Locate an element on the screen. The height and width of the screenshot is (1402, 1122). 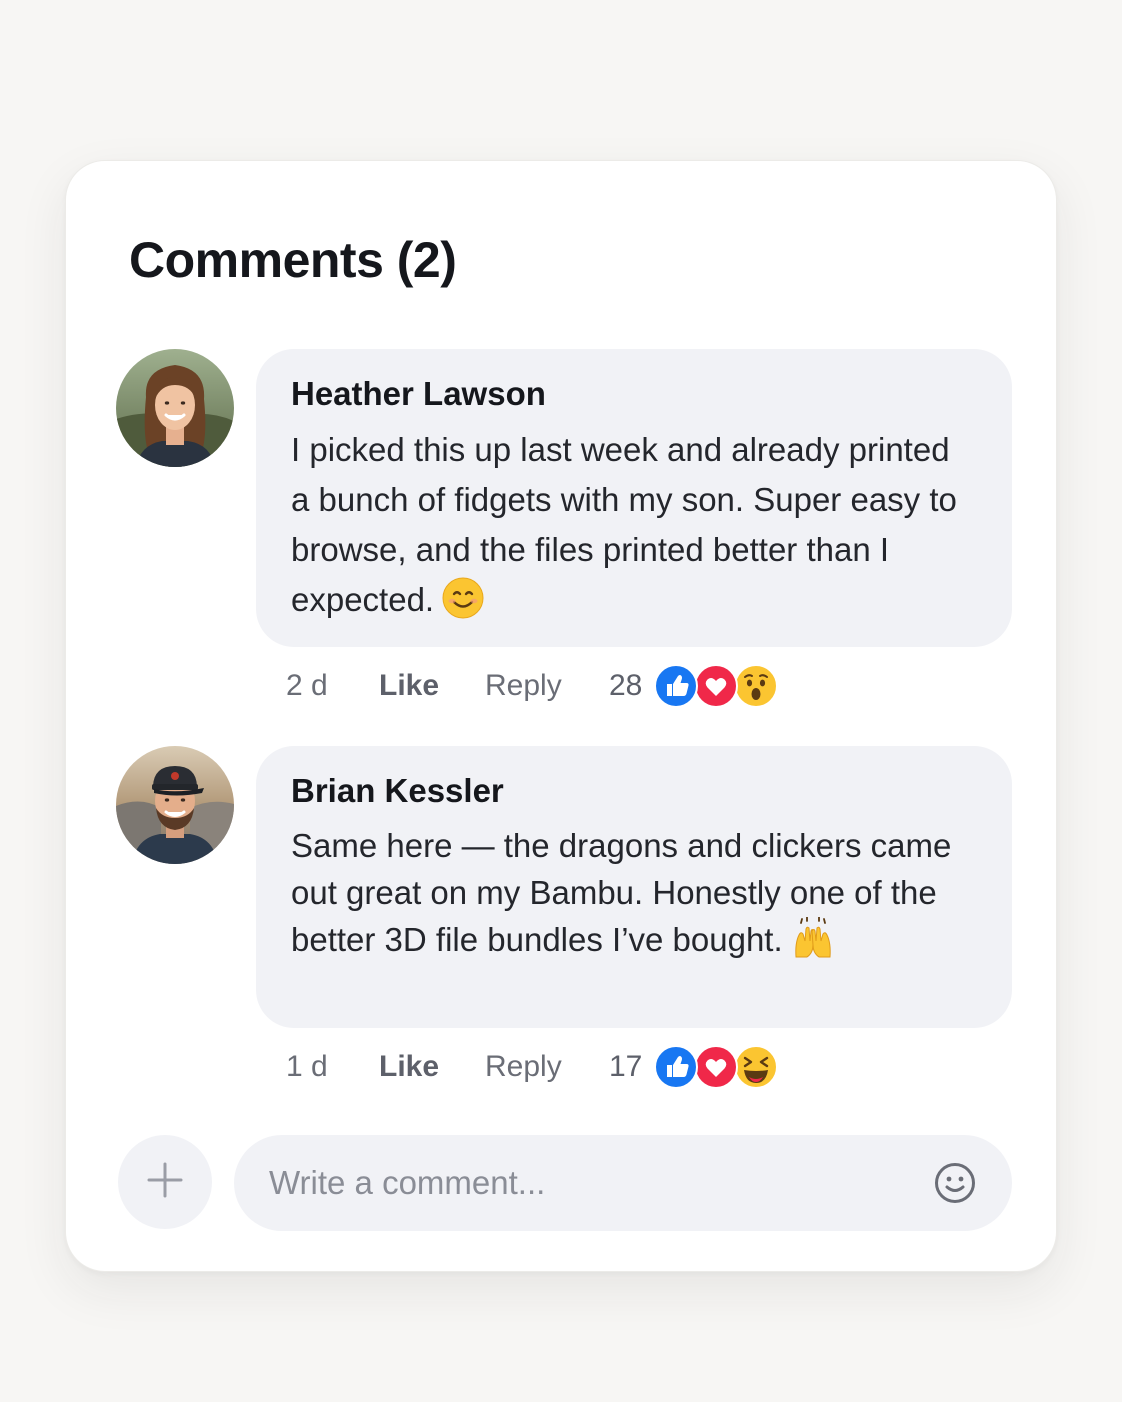
plus-icon is located at coordinates (165, 1182).